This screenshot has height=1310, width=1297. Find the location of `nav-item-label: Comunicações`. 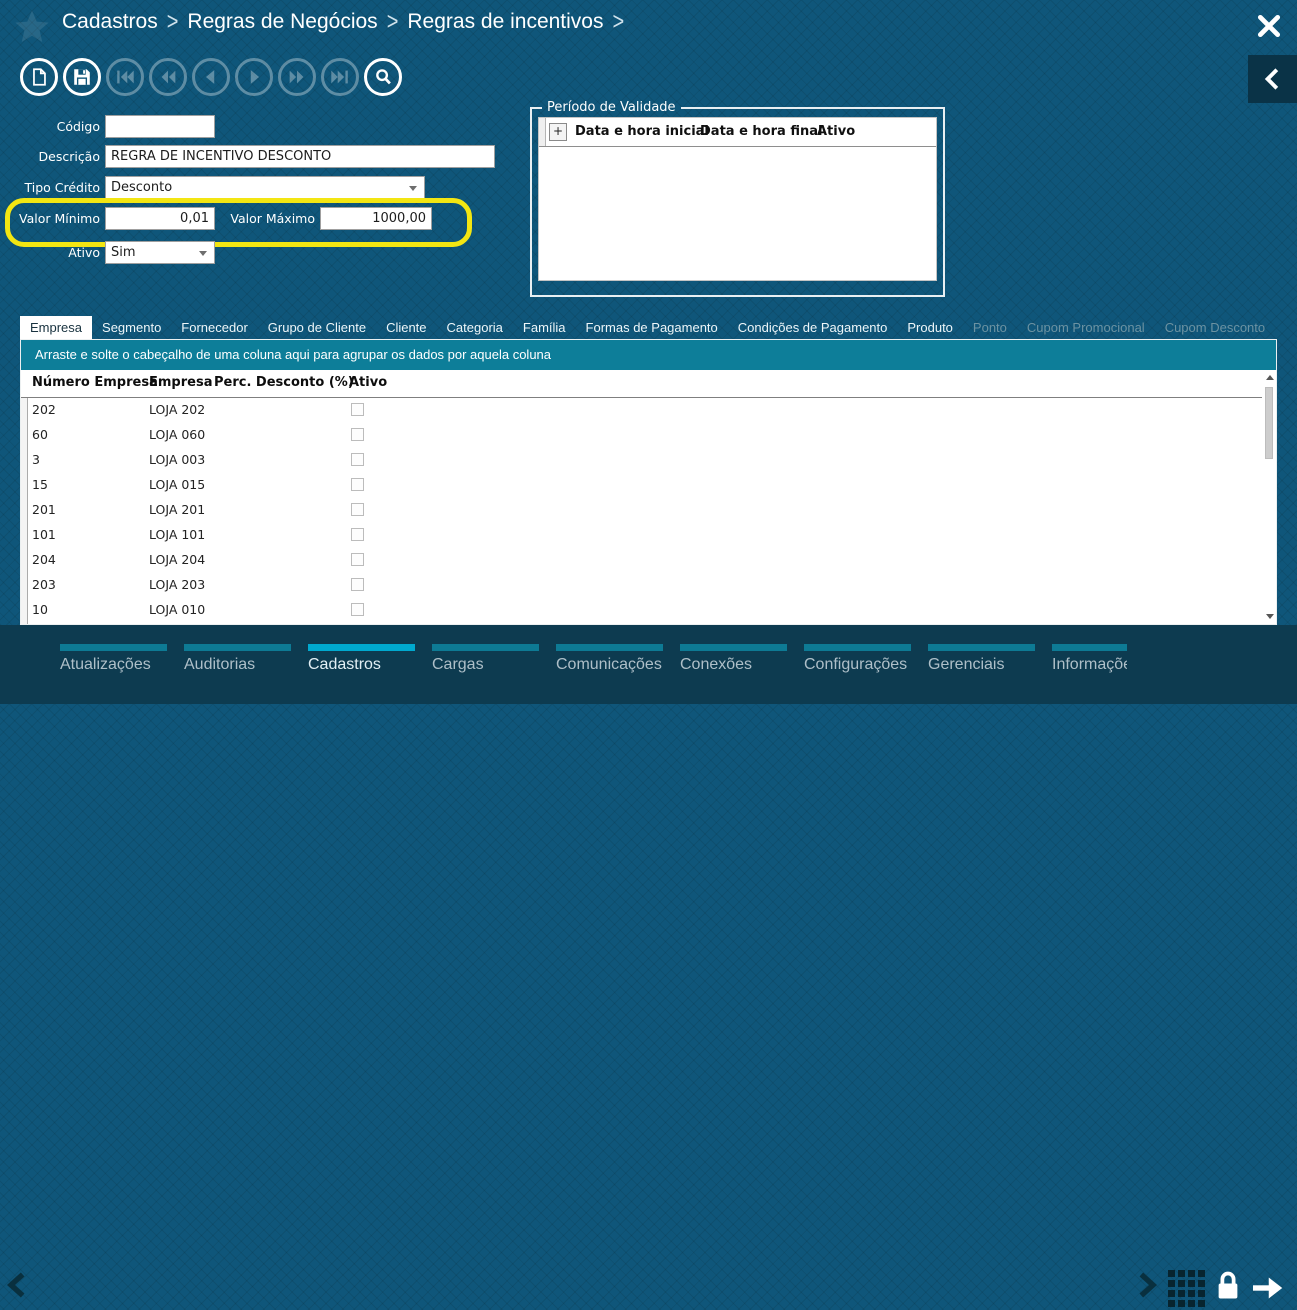

nav-item-label: Comunicações is located at coordinates (609, 664).